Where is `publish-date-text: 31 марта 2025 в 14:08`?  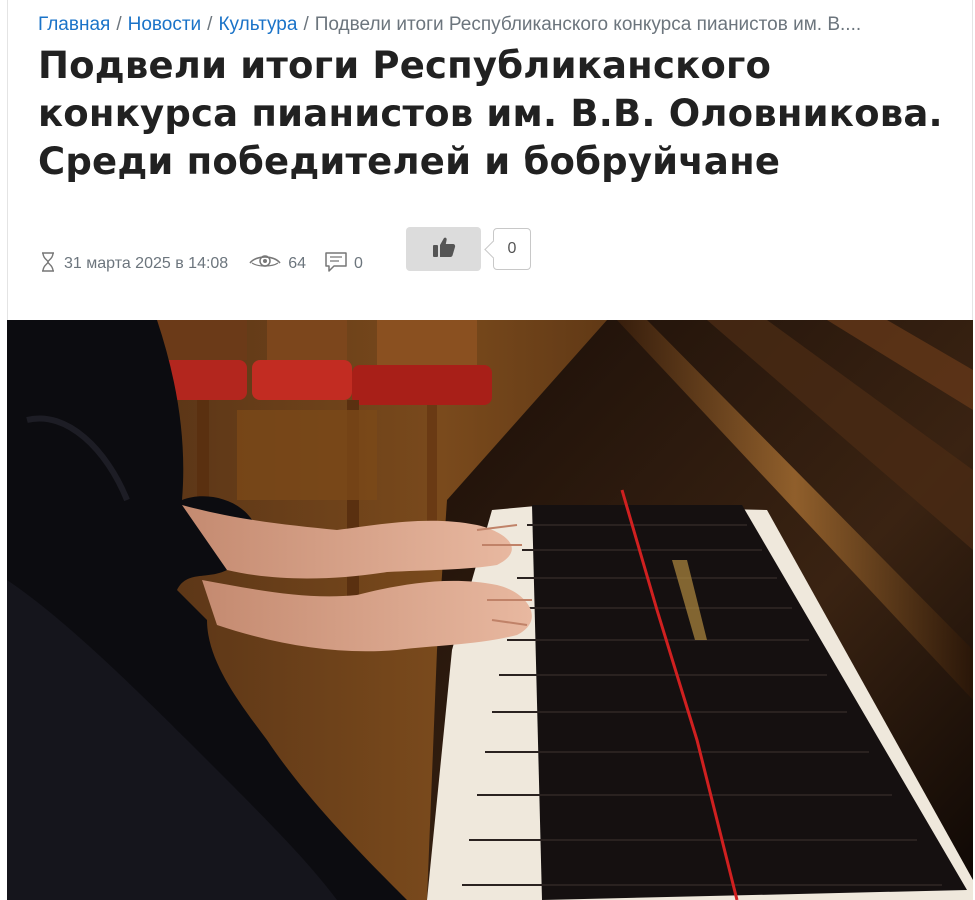
publish-date-text: 31 марта 2025 в 14:08 is located at coordinates (146, 263).